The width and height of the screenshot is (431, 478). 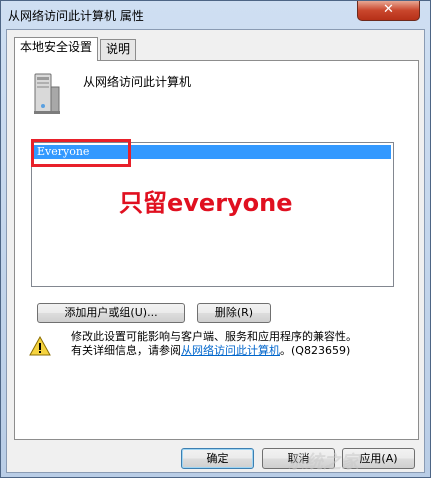 I want to click on annotation-text: 只留everyone, so click(x=206, y=203).